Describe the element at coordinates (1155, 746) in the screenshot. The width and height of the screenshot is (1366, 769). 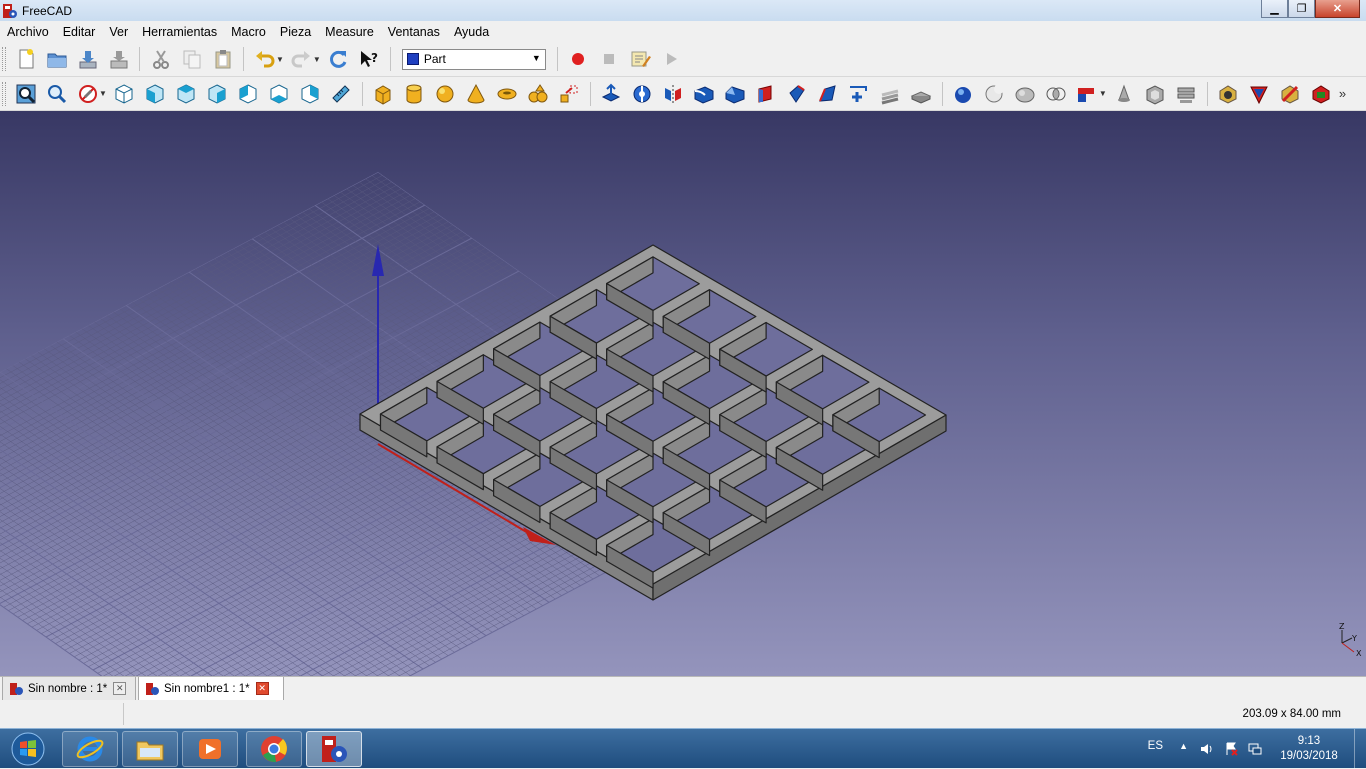
I see `language-indicator: ES` at that location.